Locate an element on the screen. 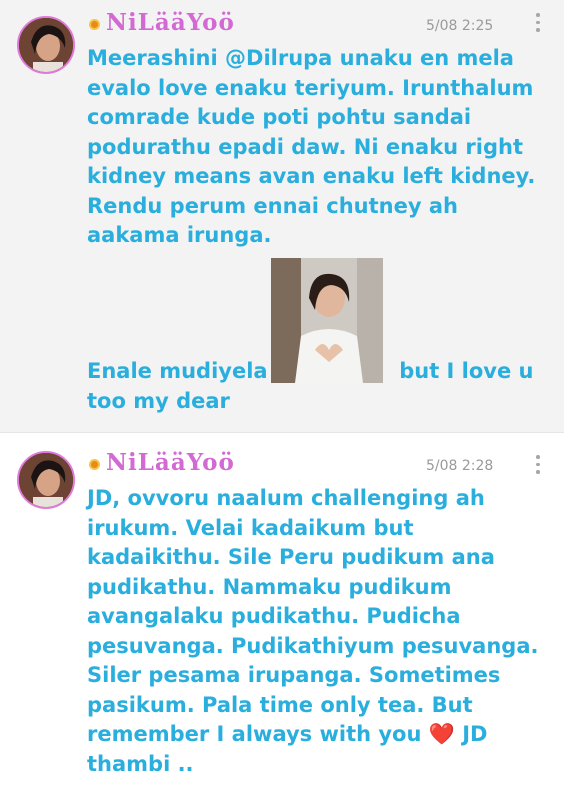  heart-emoji-icon: ❤️ is located at coordinates (441, 734).